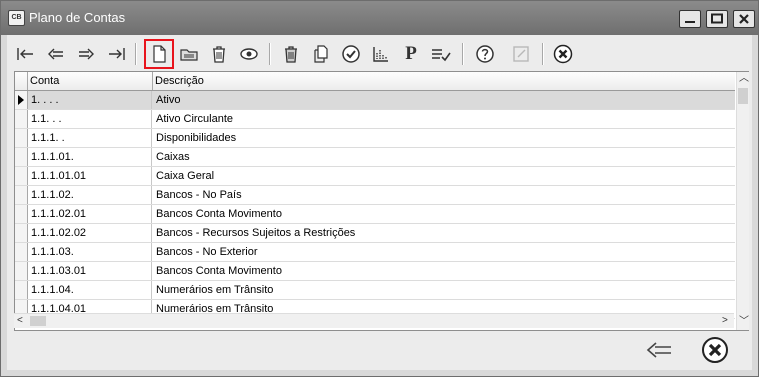 The width and height of the screenshot is (759, 377). Describe the element at coordinates (743, 96) in the screenshot. I see `vertical-scroll-thumb` at that location.